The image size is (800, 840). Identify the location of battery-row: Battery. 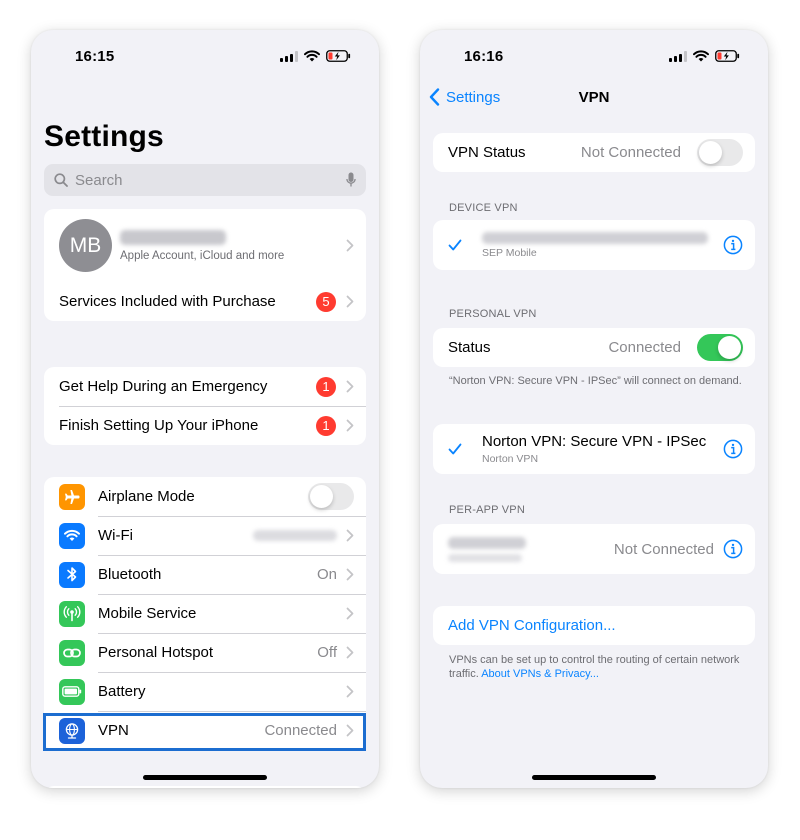
(205, 691).